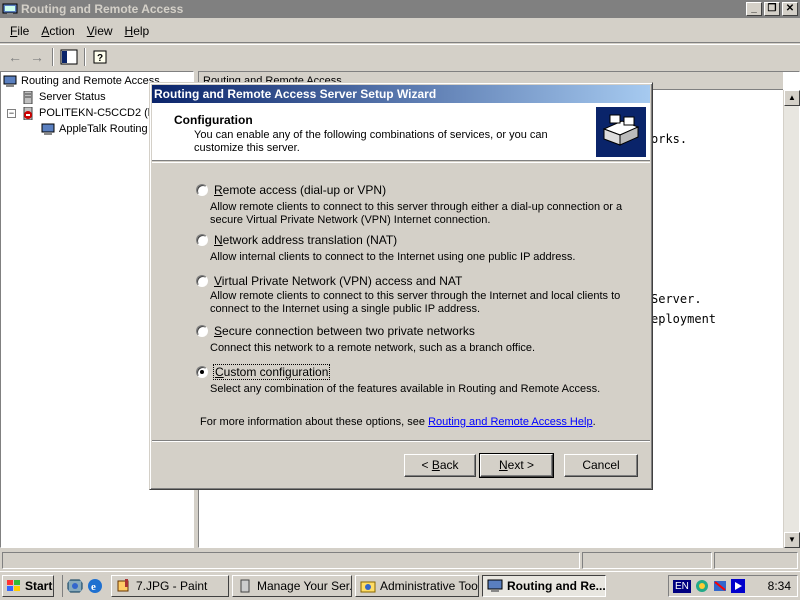 The height and width of the screenshot is (600, 800). I want to click on network-icon, so click(702, 586).